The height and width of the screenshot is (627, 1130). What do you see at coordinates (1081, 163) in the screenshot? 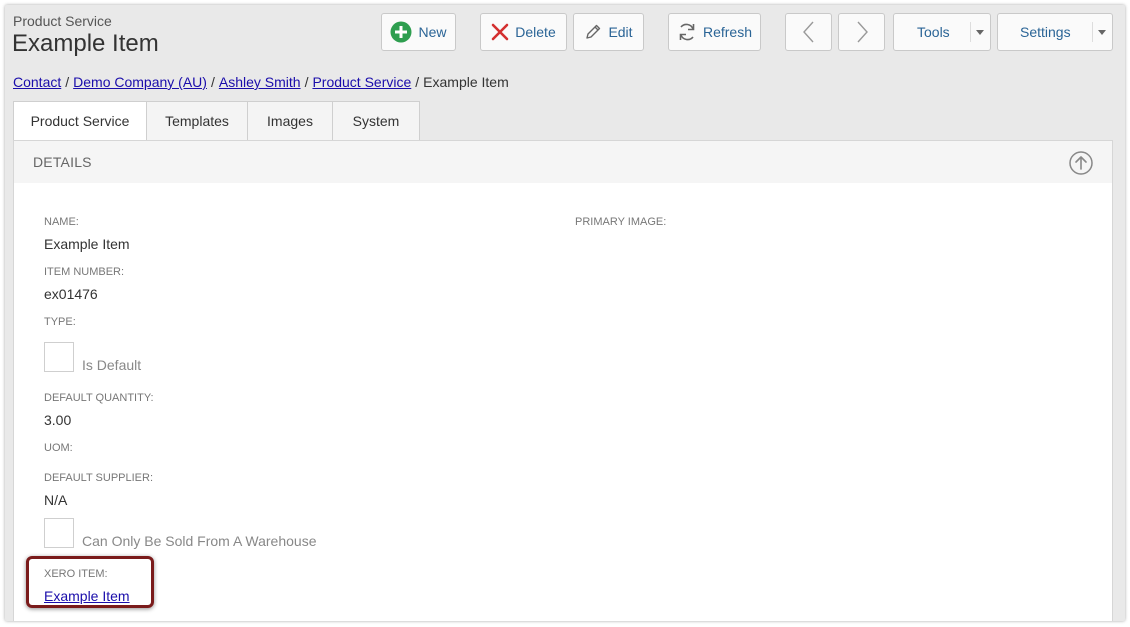
I see `collapse-up-icon` at bounding box center [1081, 163].